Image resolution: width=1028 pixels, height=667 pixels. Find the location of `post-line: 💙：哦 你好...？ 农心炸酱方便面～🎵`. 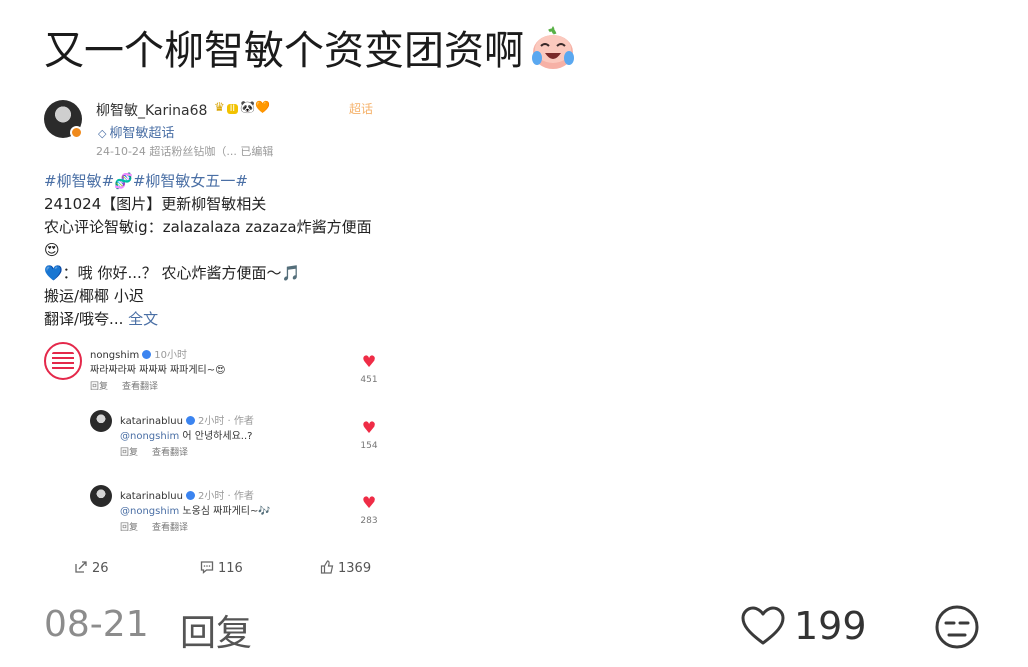

post-line: 💙：哦 你好...？ 农心炸酱方便面～🎵 is located at coordinates (172, 273).